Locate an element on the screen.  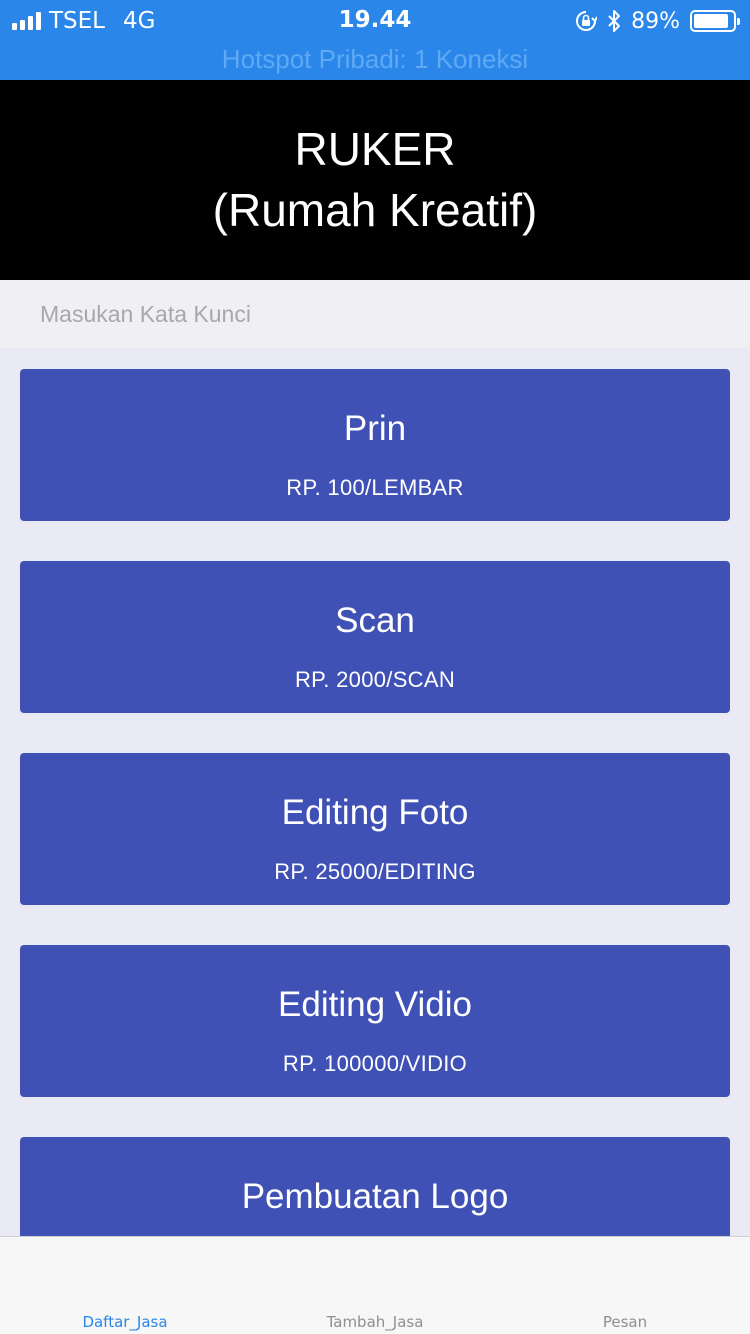
service-name: Scan is located at coordinates (375, 620).